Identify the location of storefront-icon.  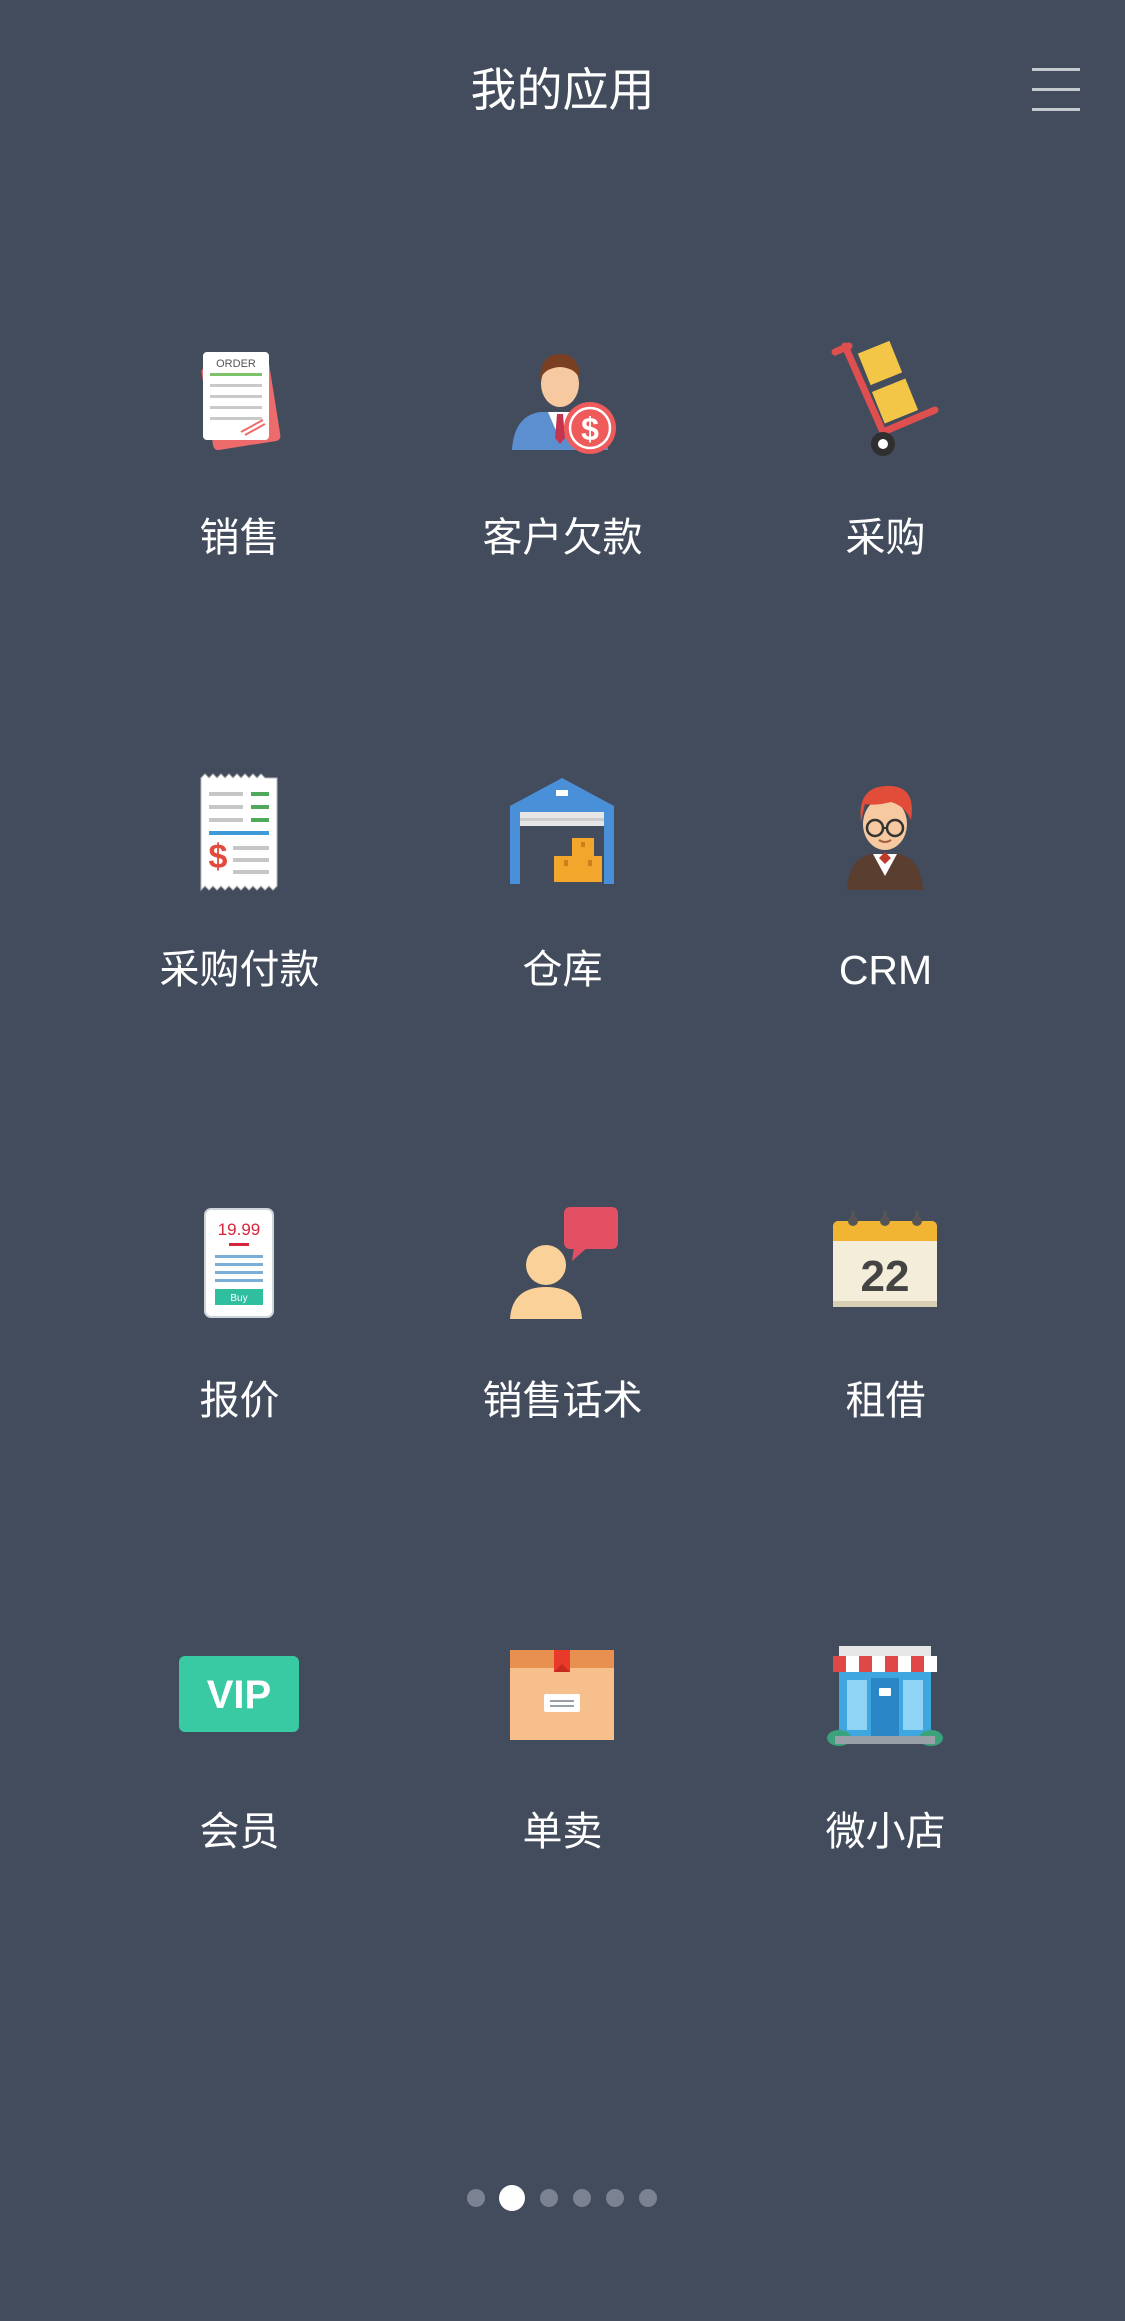
(885, 1694).